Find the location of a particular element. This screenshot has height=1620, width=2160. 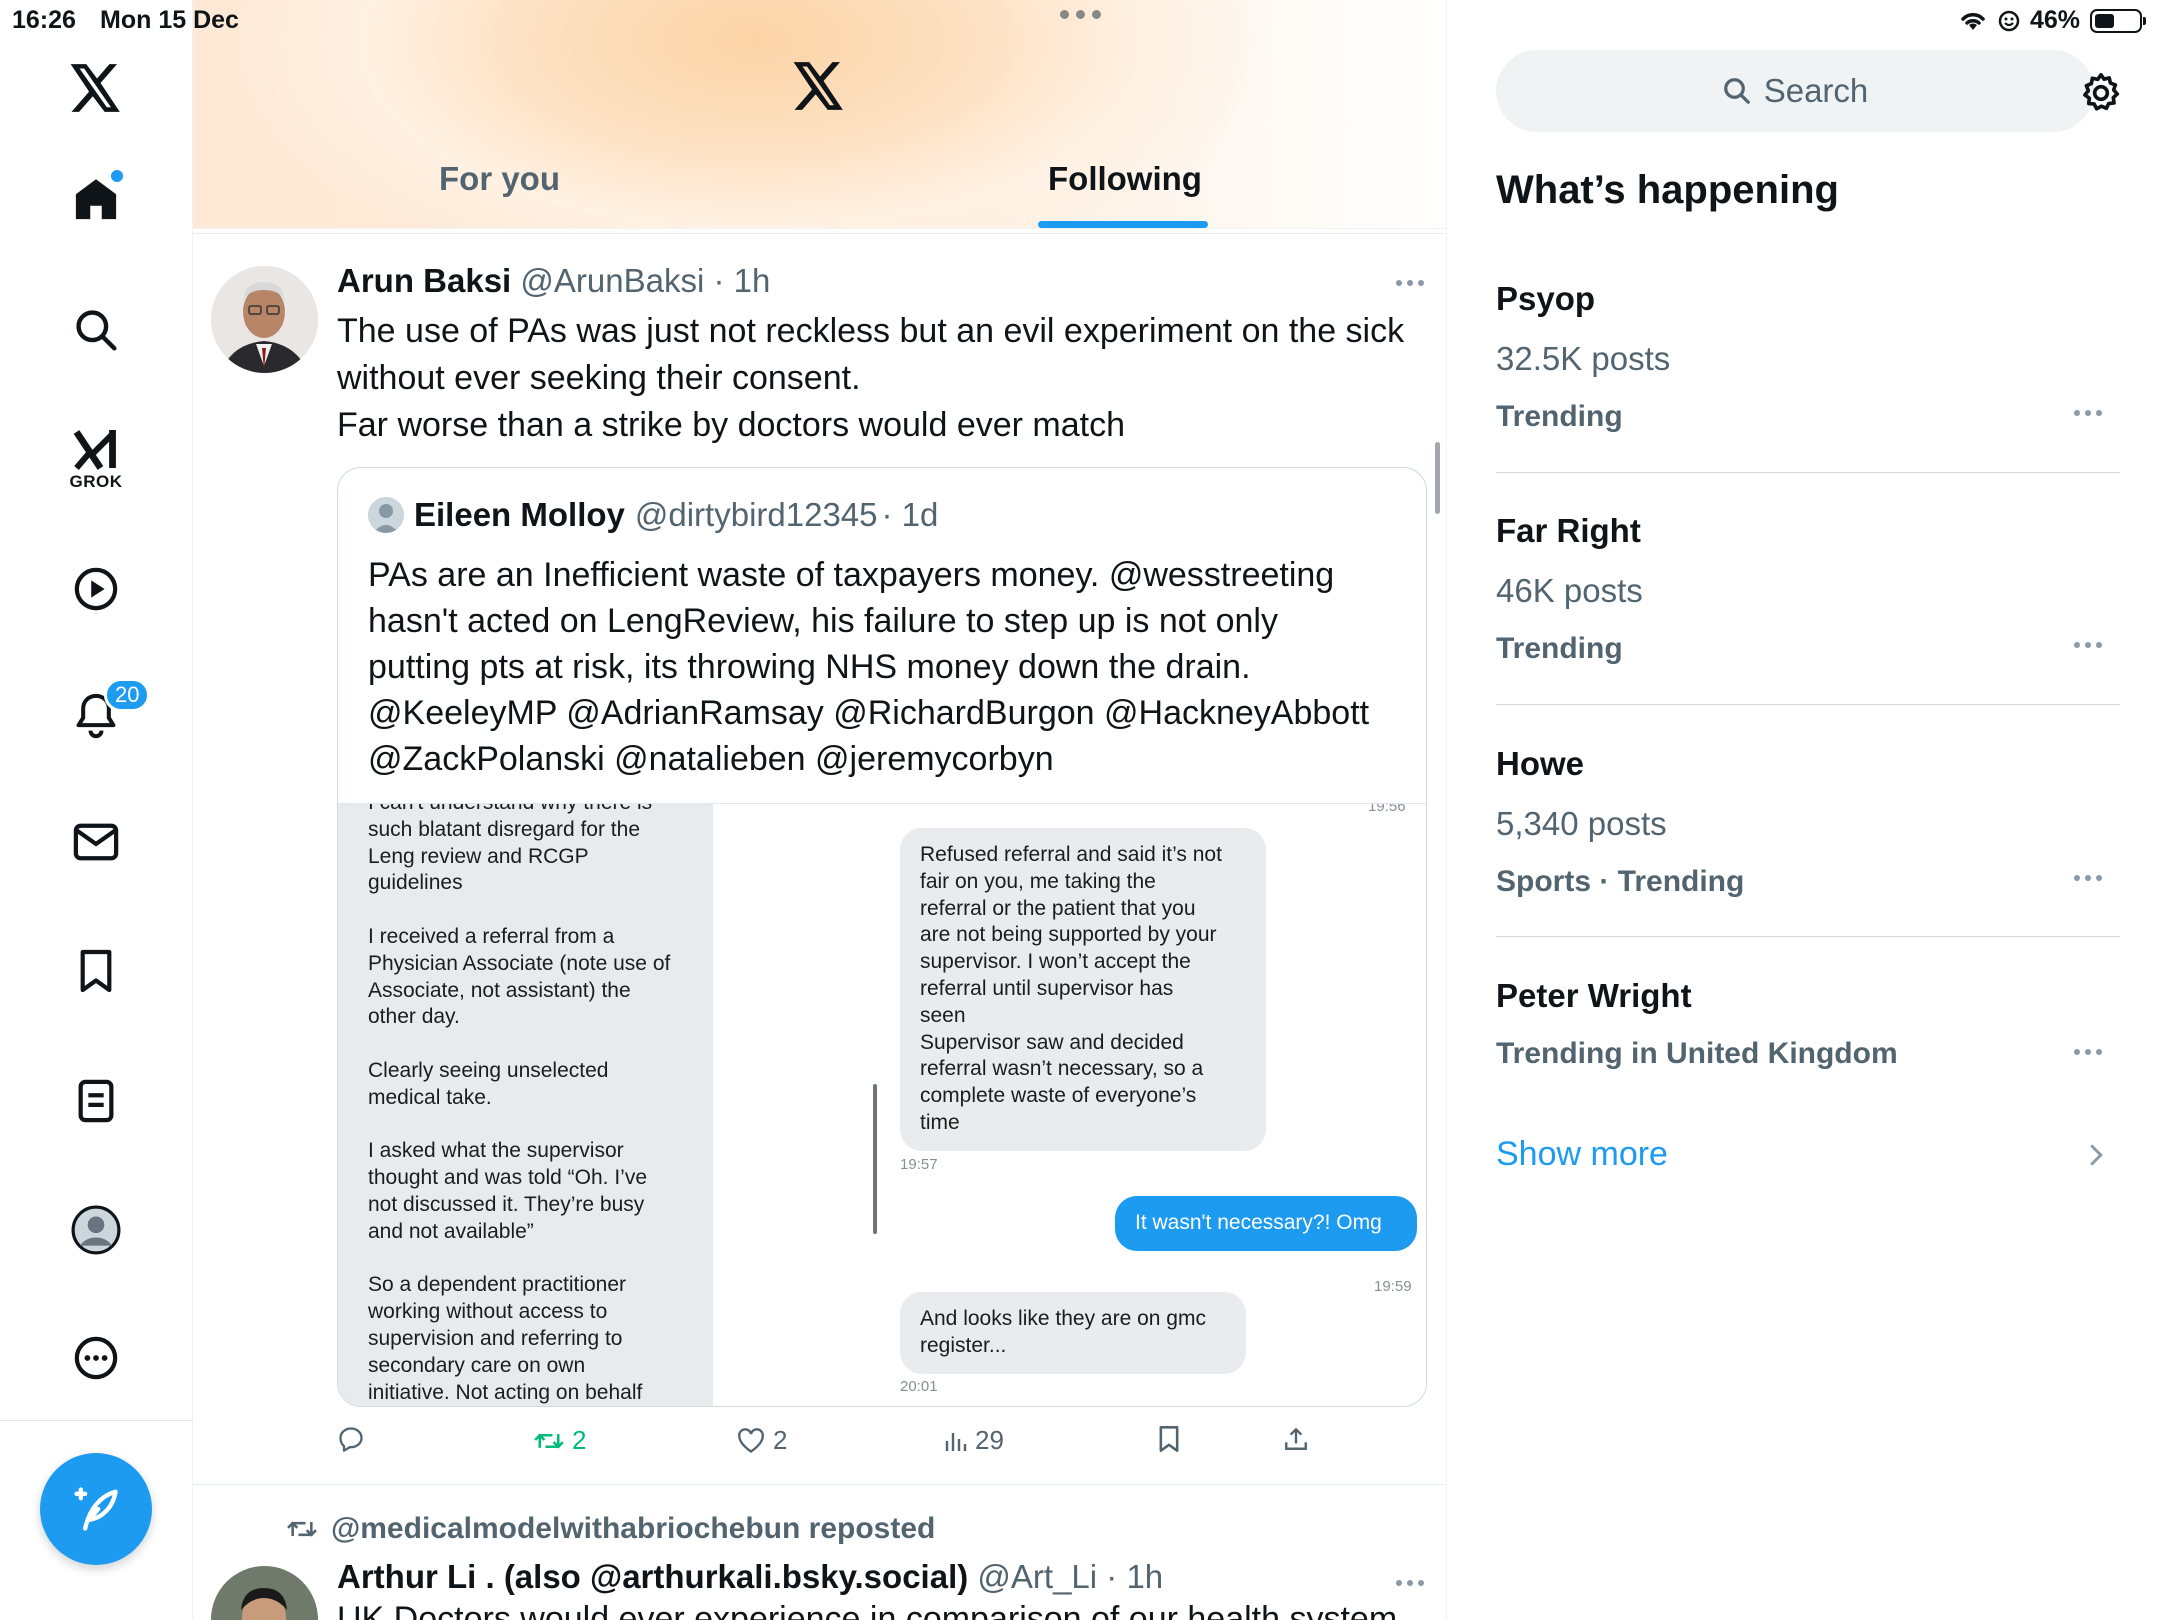

reposted-by: @medicalmodelwithabriochebun reposted is located at coordinates (610, 1529).